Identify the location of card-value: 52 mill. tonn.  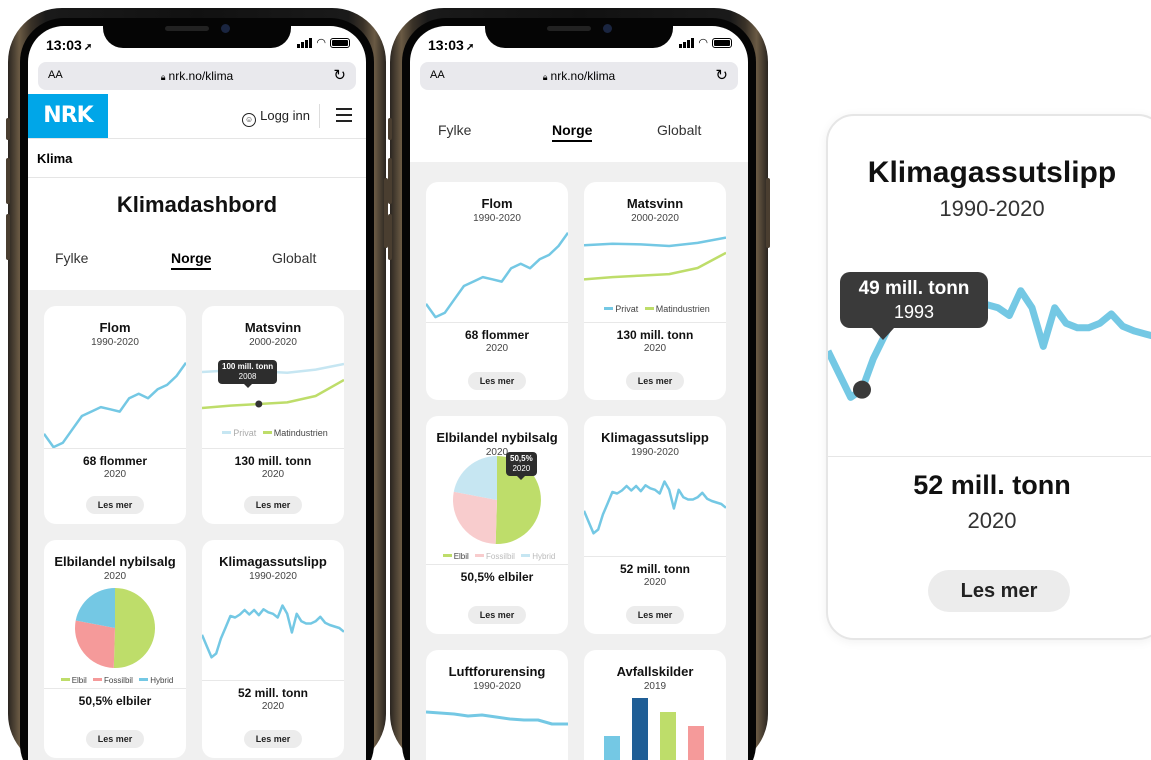
(272, 693).